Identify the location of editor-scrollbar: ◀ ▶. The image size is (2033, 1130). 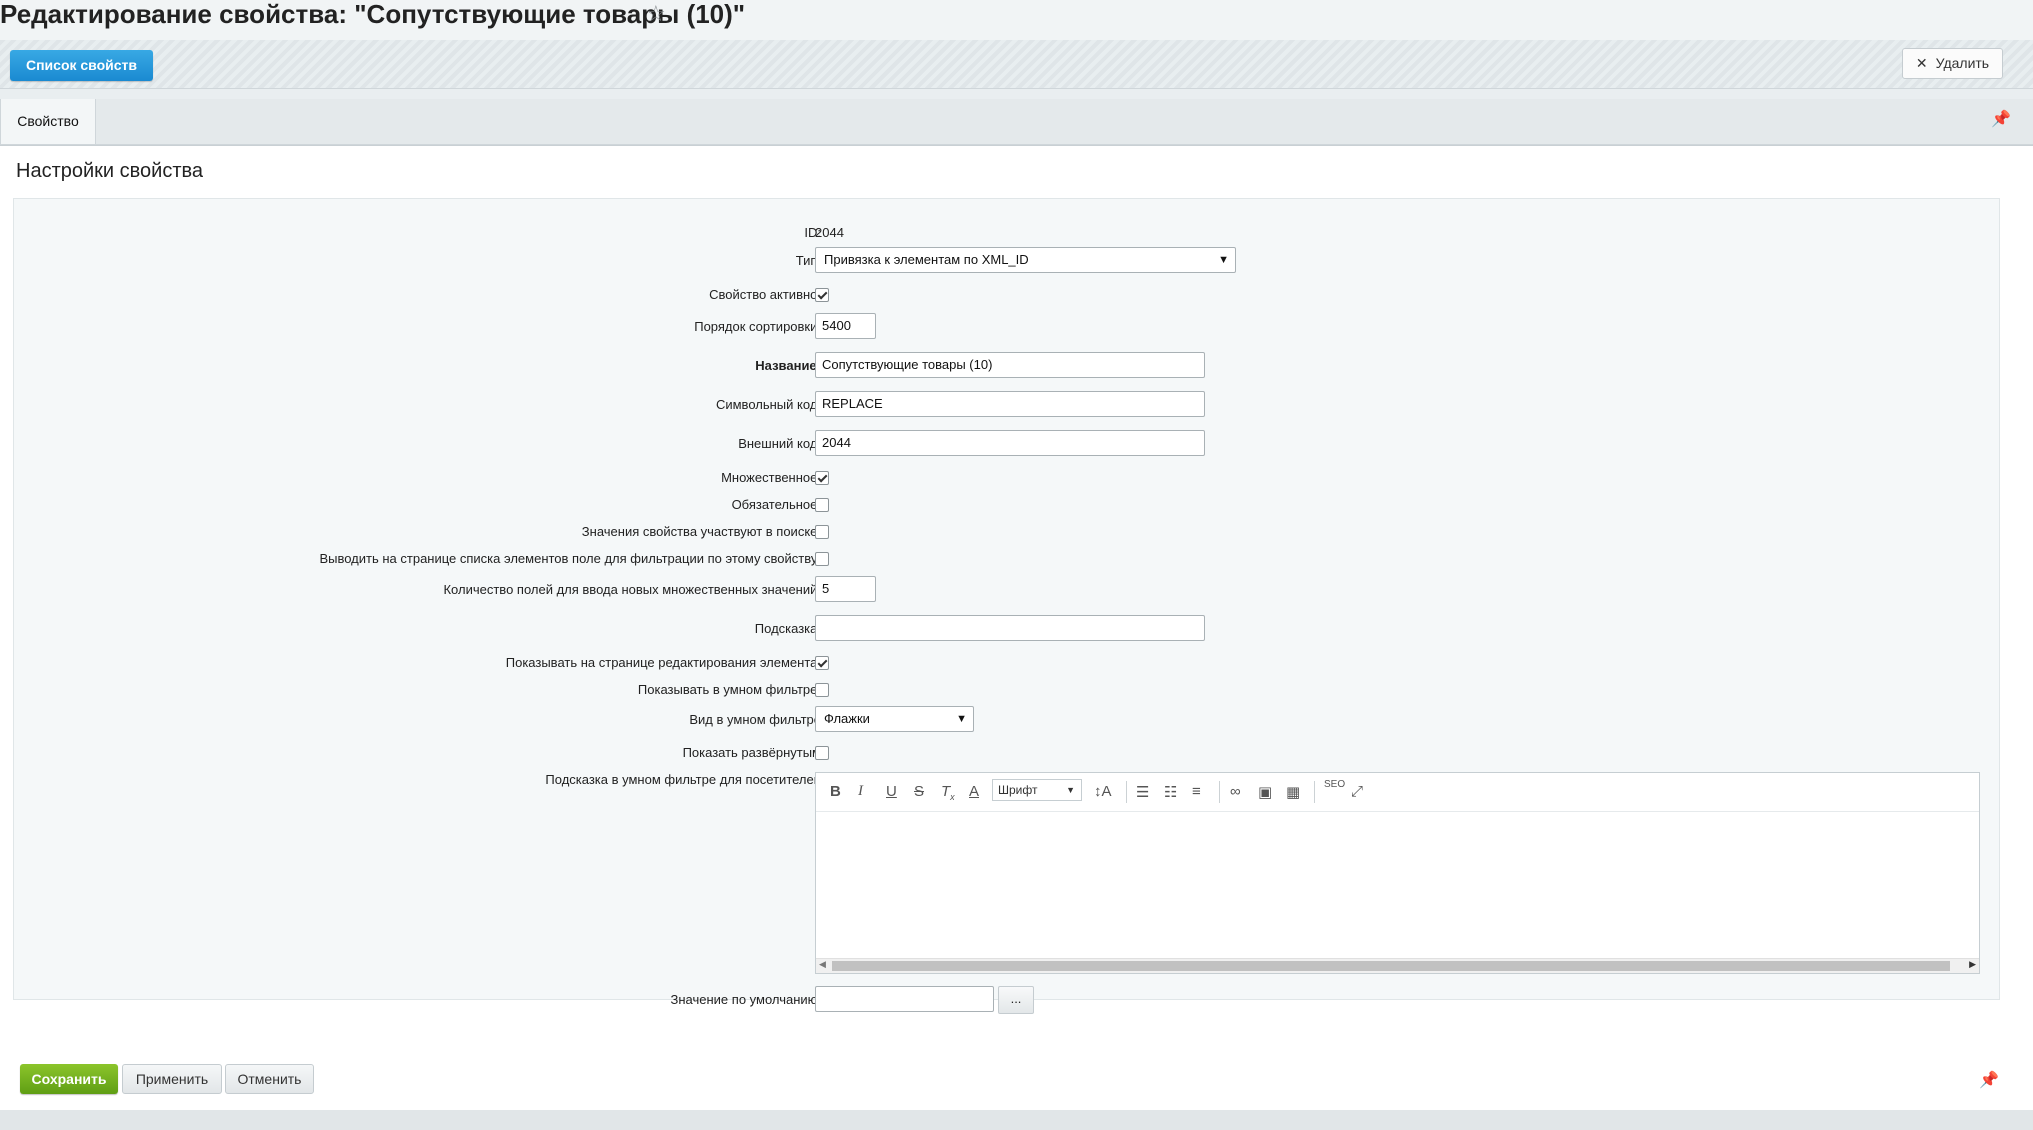
(1397, 965).